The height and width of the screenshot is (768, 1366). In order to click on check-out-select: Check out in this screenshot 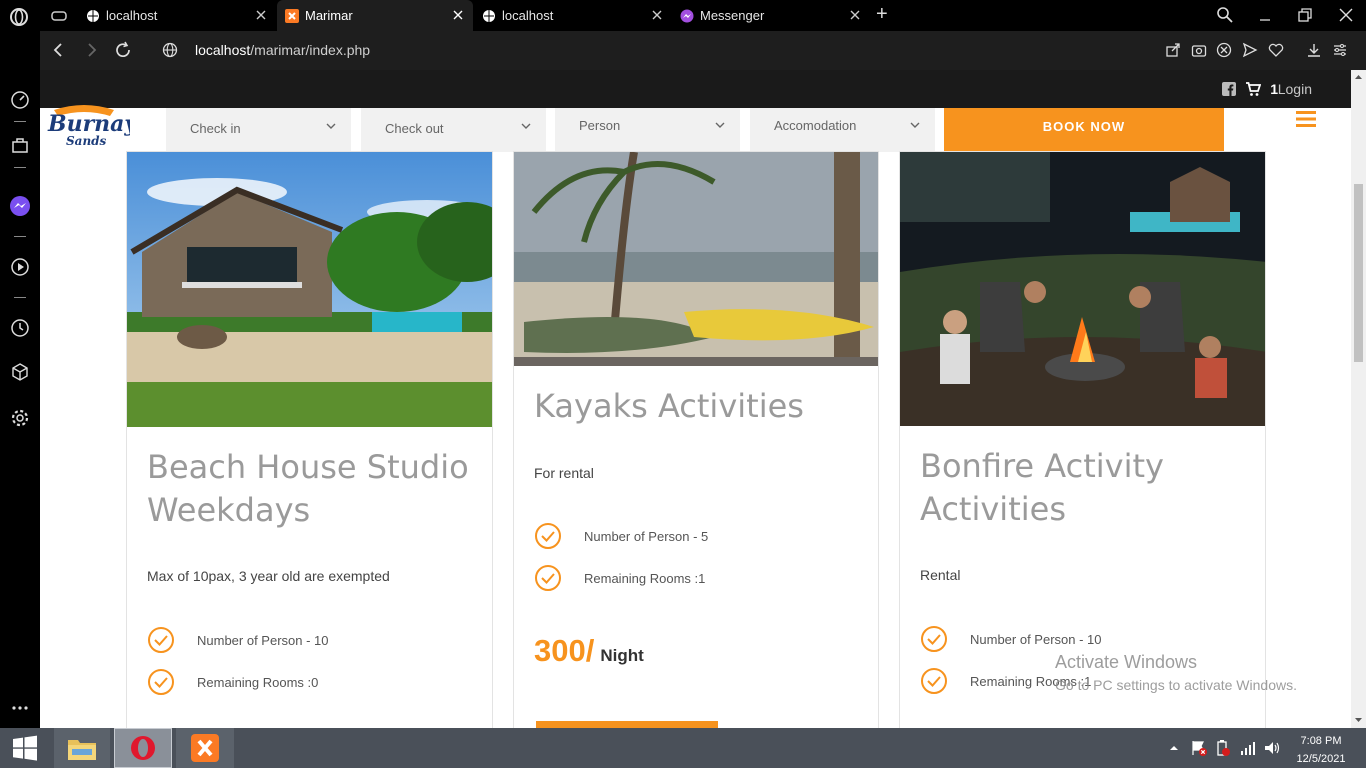, I will do `click(453, 130)`.